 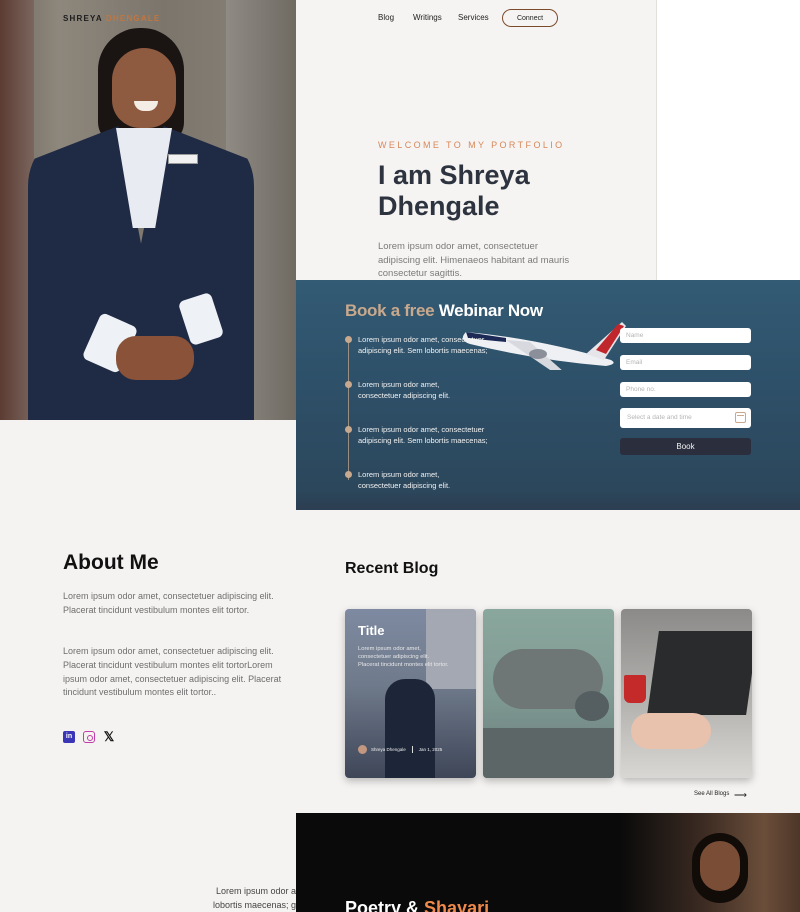 What do you see at coordinates (430, 749) in the screenshot?
I see `card-date: Jan 1, 2025` at bounding box center [430, 749].